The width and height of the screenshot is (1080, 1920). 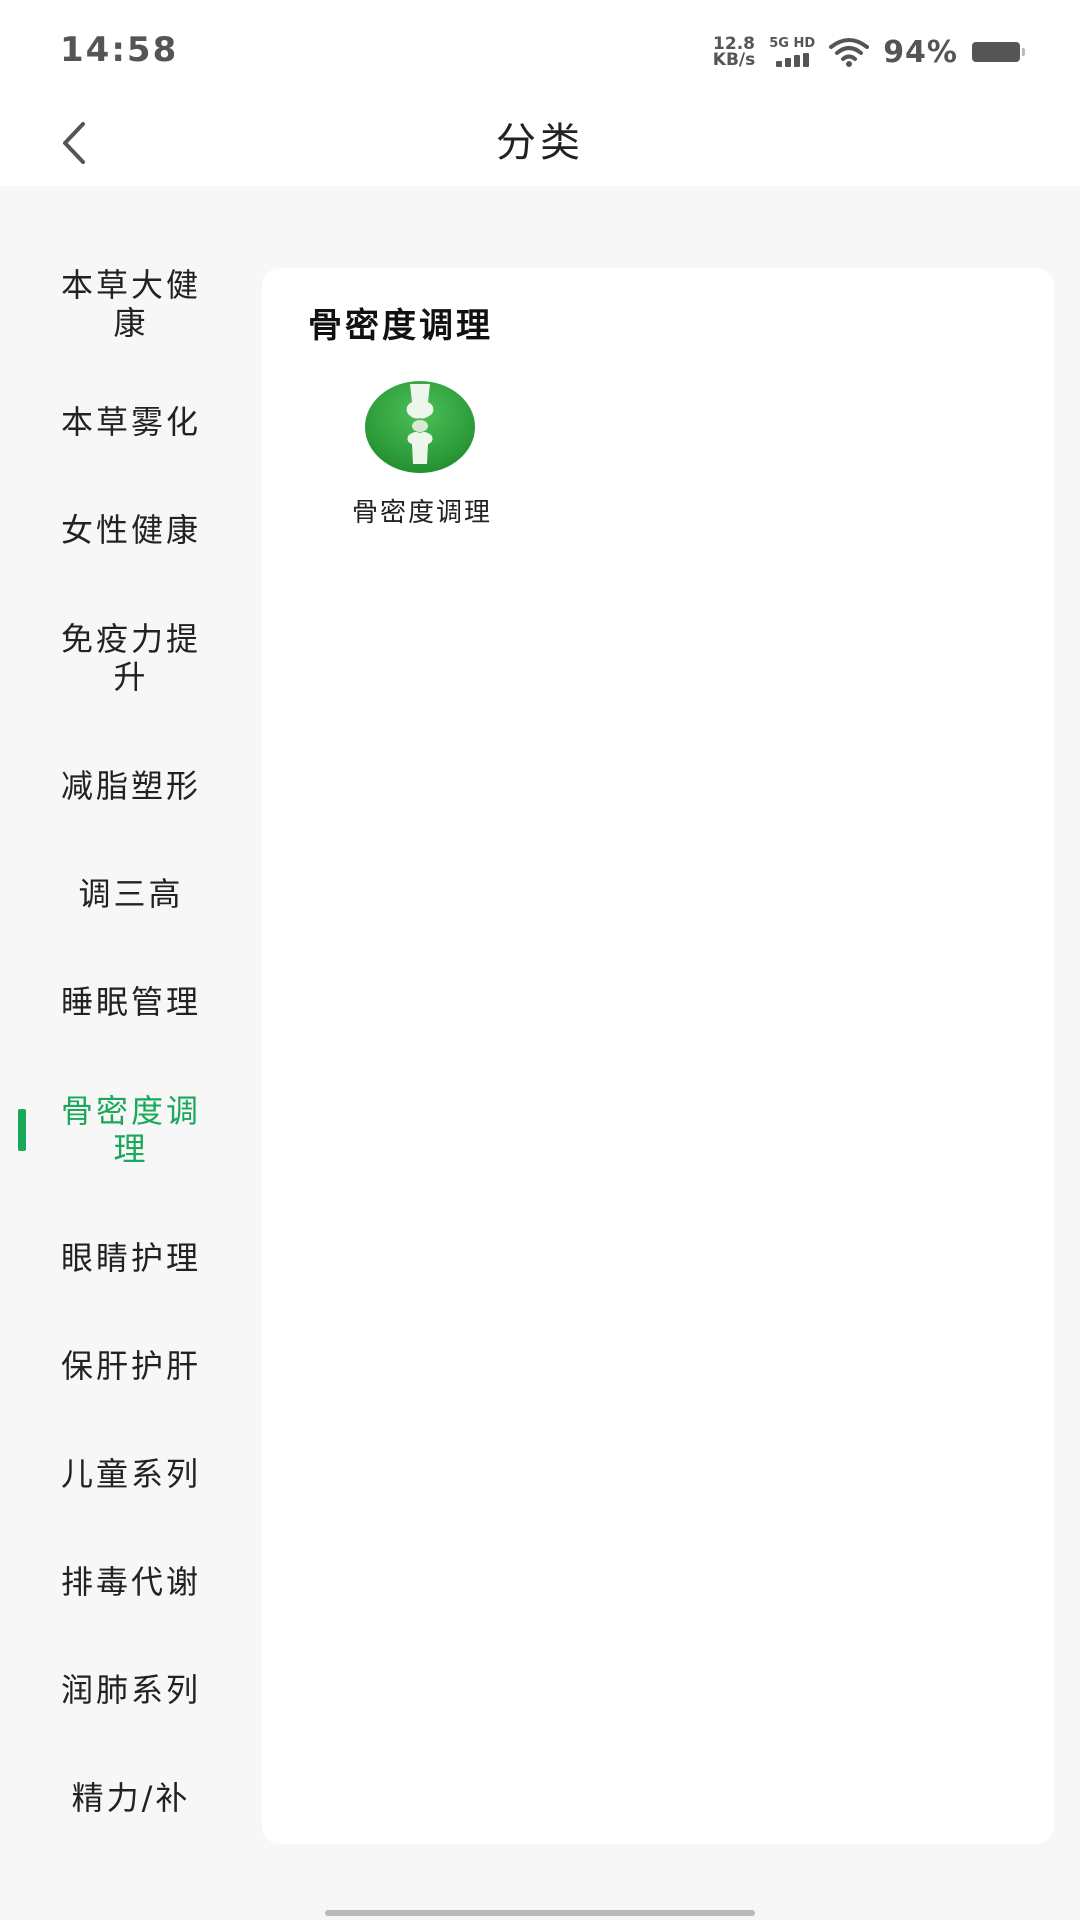 I want to click on sidebar-item-fat-loss: 减脂塑形, so click(x=131, y=786).